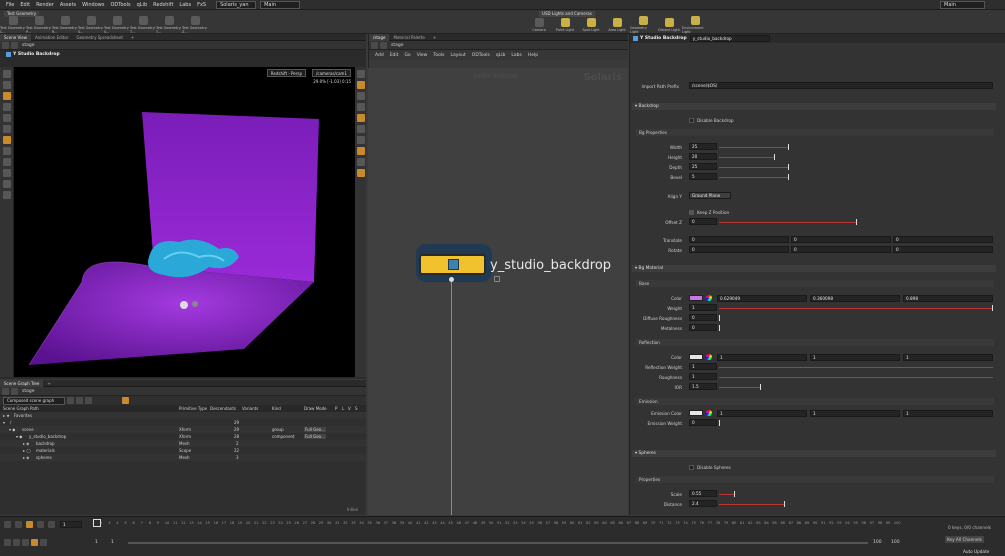  What do you see at coordinates (703, 221) in the screenshot?
I see `offset-z-field: 0` at bounding box center [703, 221].